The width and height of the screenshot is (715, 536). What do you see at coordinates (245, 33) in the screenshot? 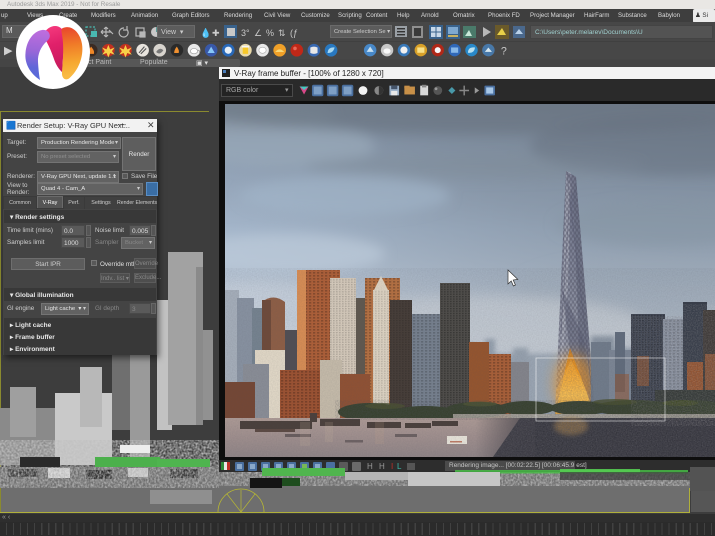
I see `svg-text: 3°` at bounding box center [245, 33].